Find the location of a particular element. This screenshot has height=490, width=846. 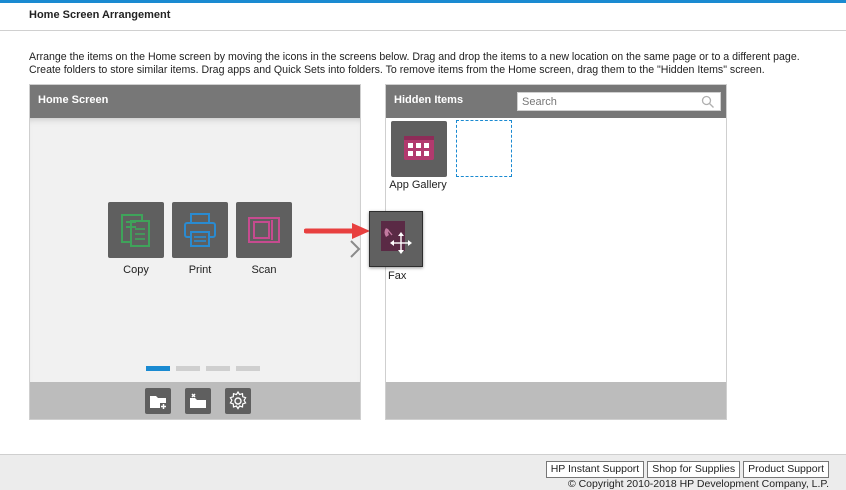

hidden-items-title: Hidden Items is located at coordinates (429, 100).